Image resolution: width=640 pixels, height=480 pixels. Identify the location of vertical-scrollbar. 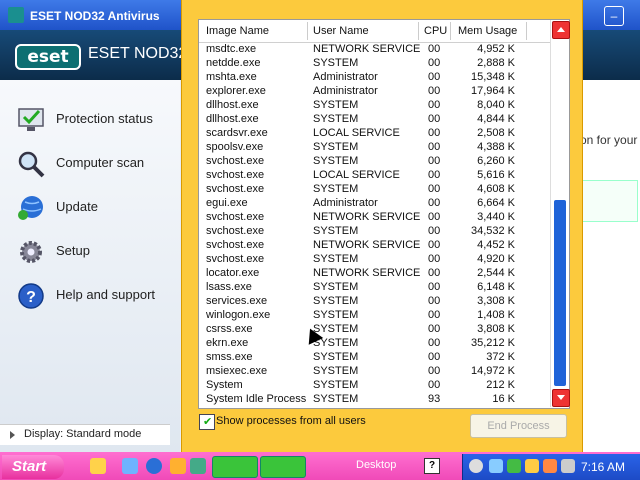
(560, 213).